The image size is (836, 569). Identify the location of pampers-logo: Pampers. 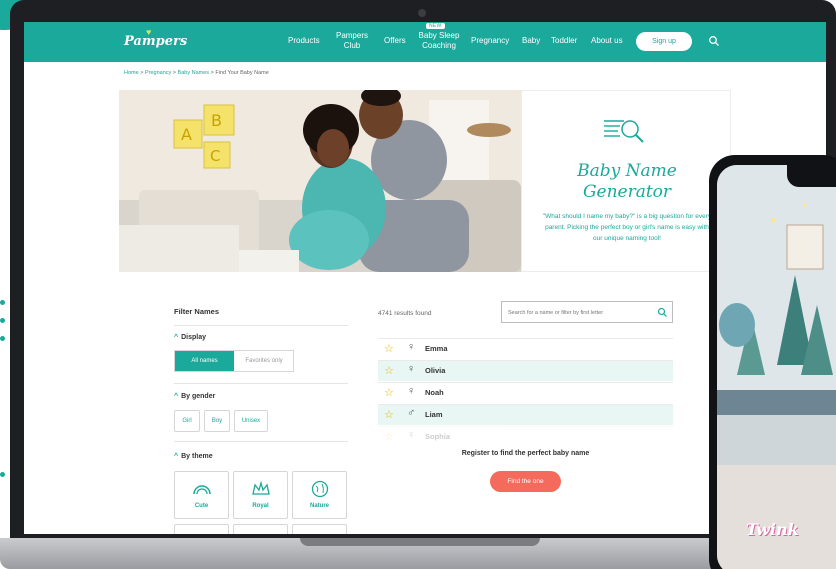
(155, 41).